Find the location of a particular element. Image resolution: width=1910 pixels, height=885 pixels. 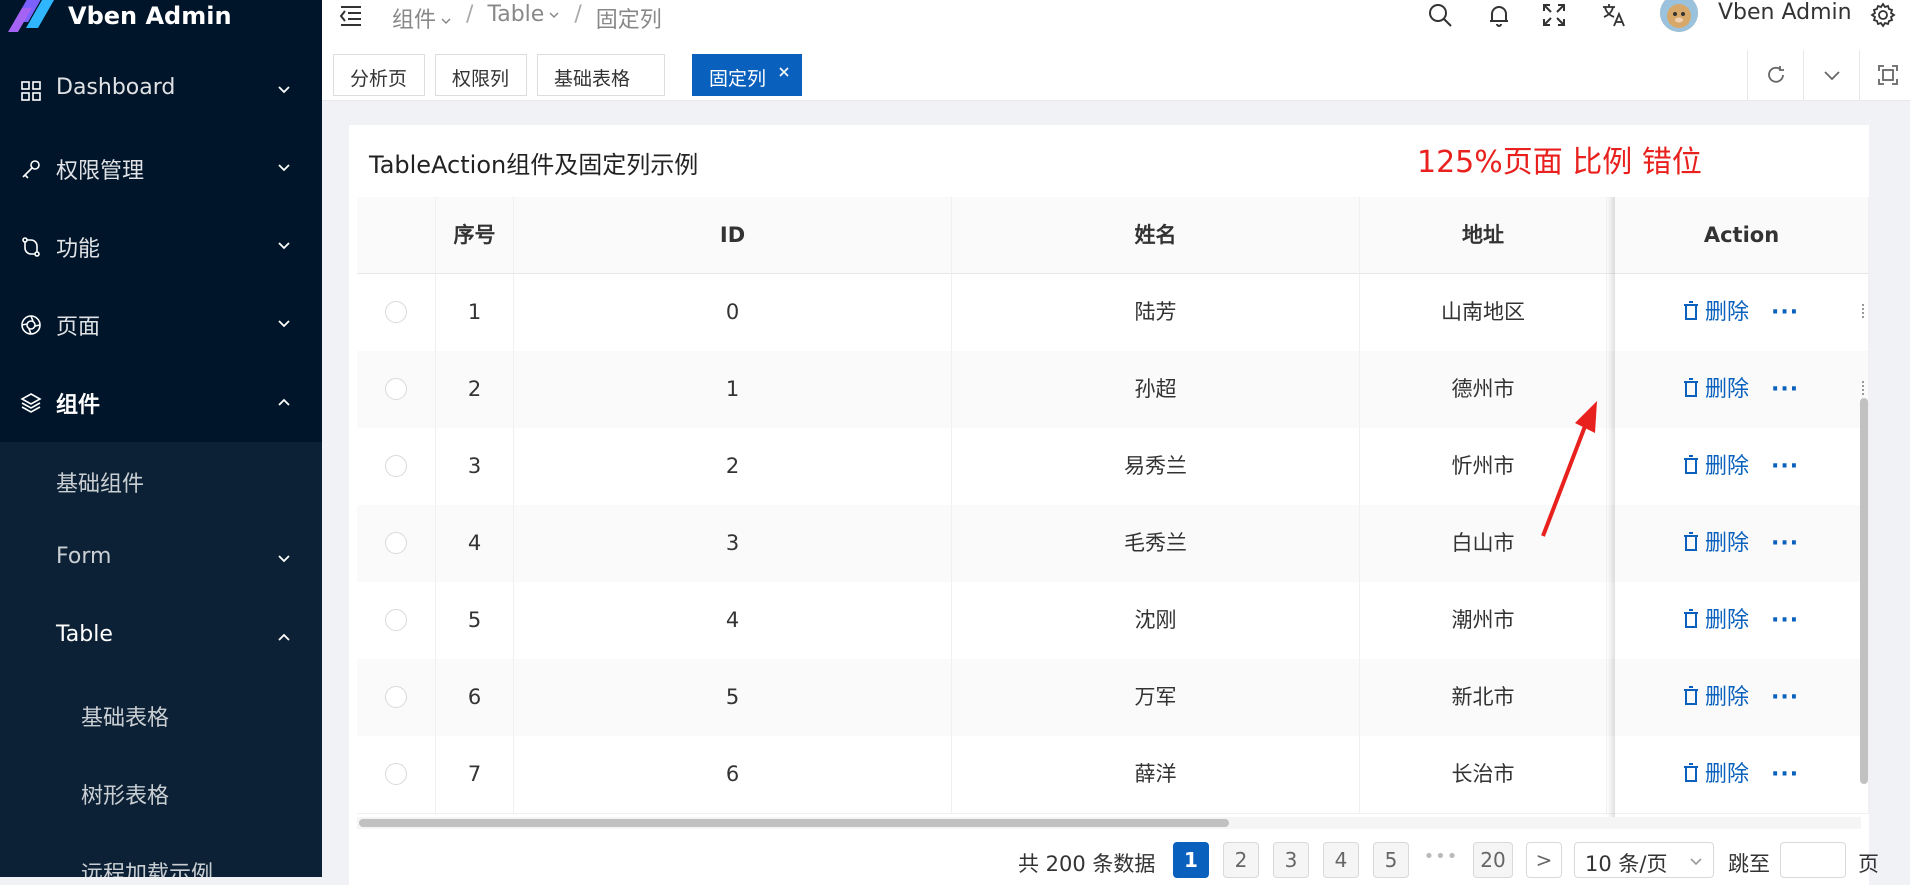

username: Vben Admin is located at coordinates (1785, 12).